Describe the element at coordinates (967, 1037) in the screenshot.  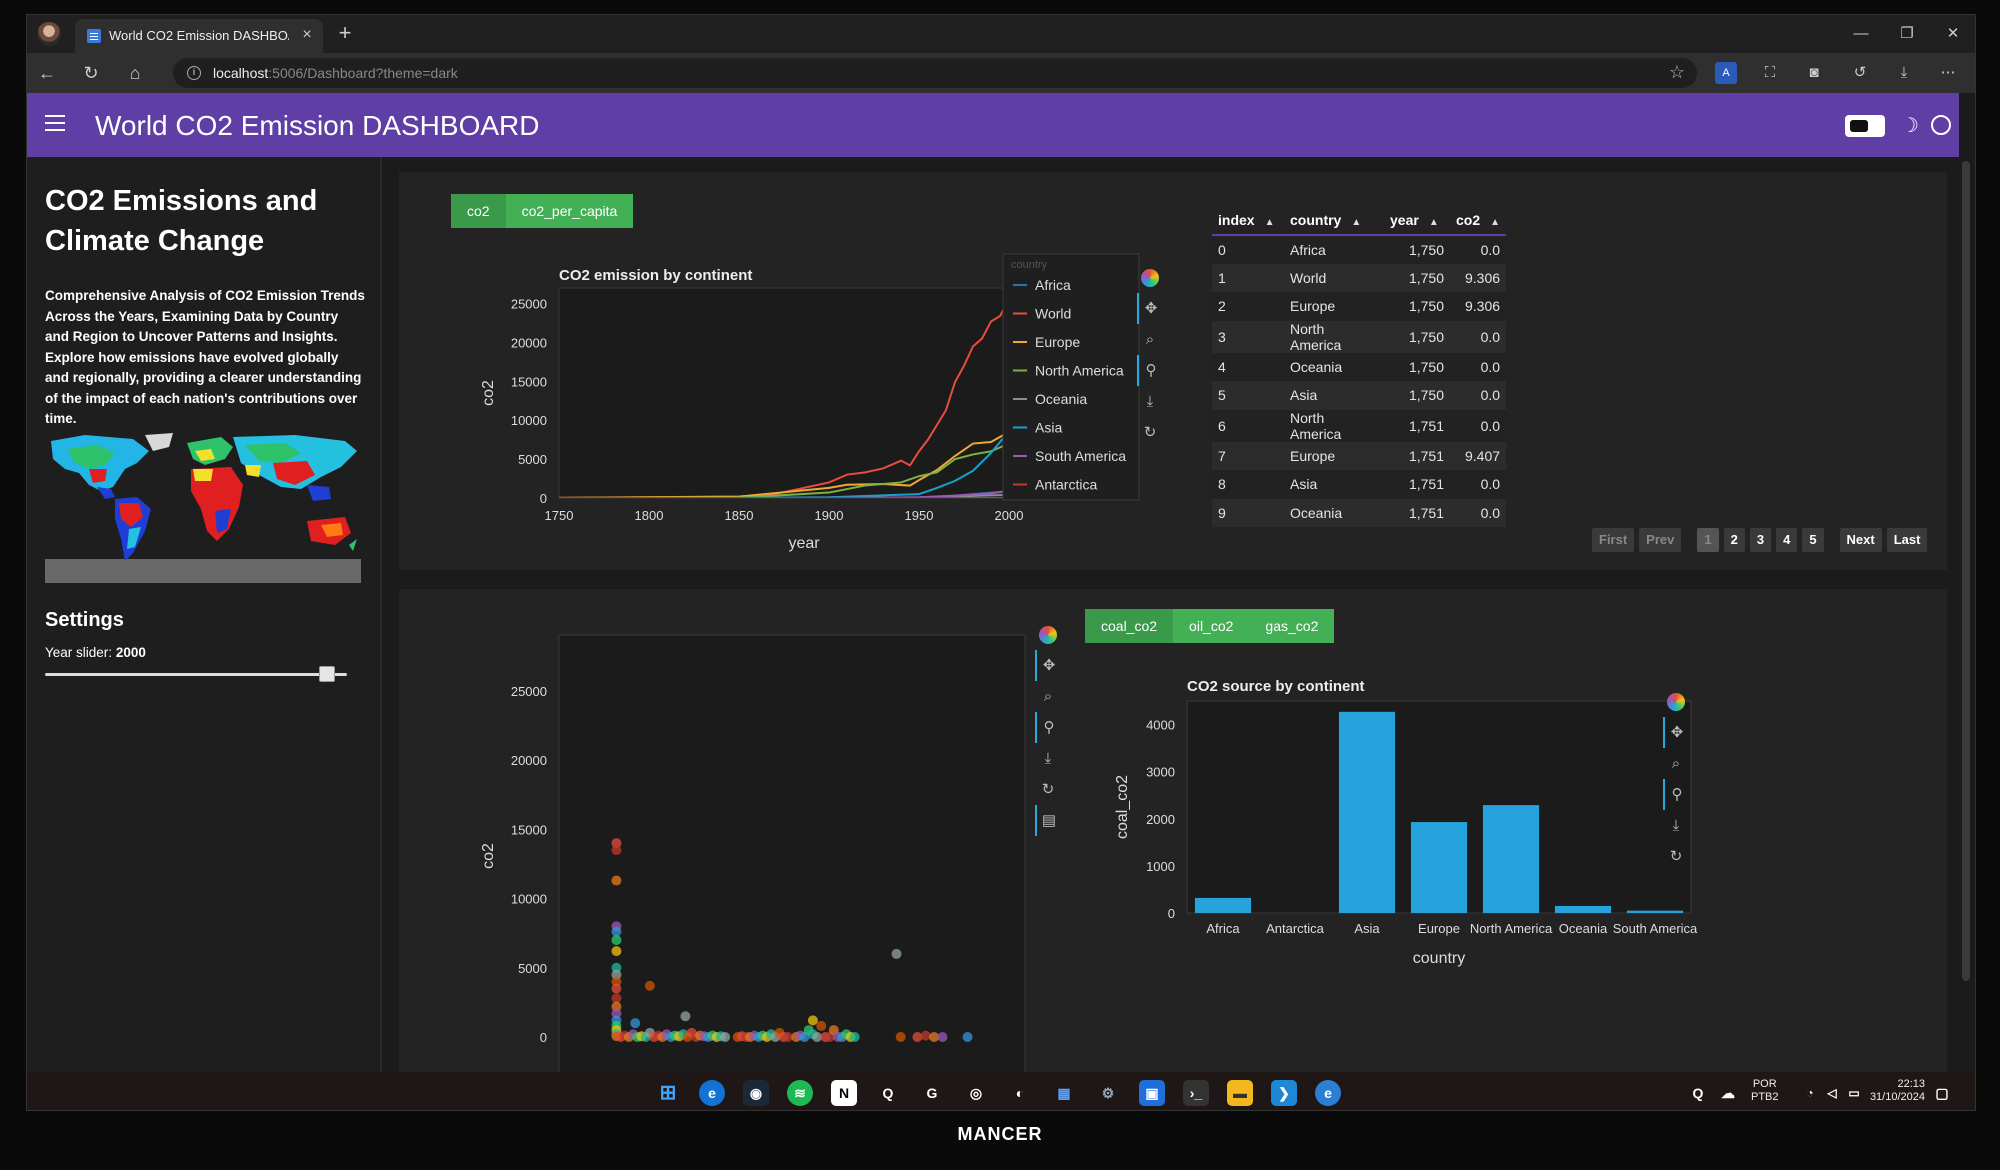
I see `scatter-point` at that location.